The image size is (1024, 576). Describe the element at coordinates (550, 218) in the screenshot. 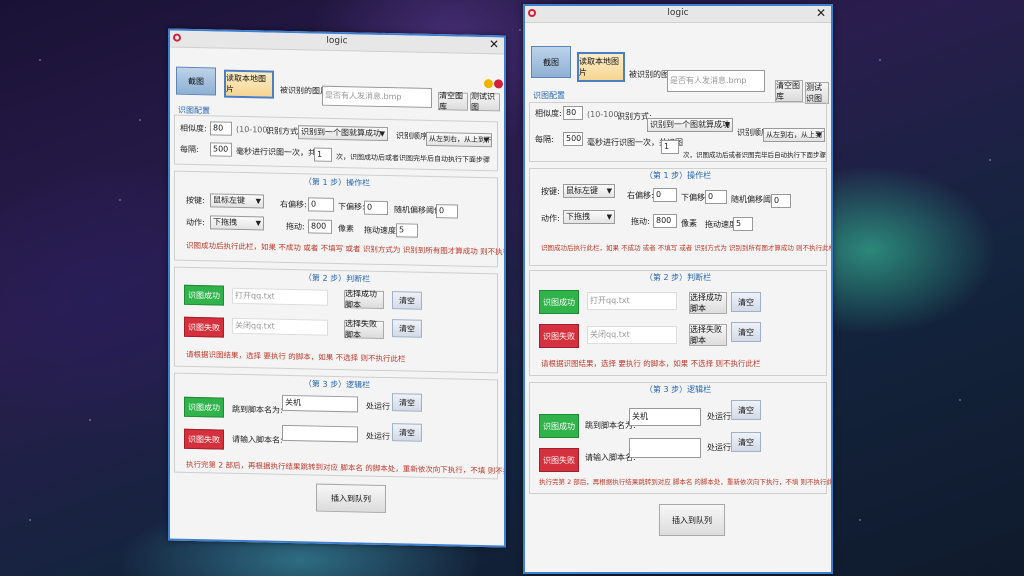

I see `action-label: 动作:` at that location.